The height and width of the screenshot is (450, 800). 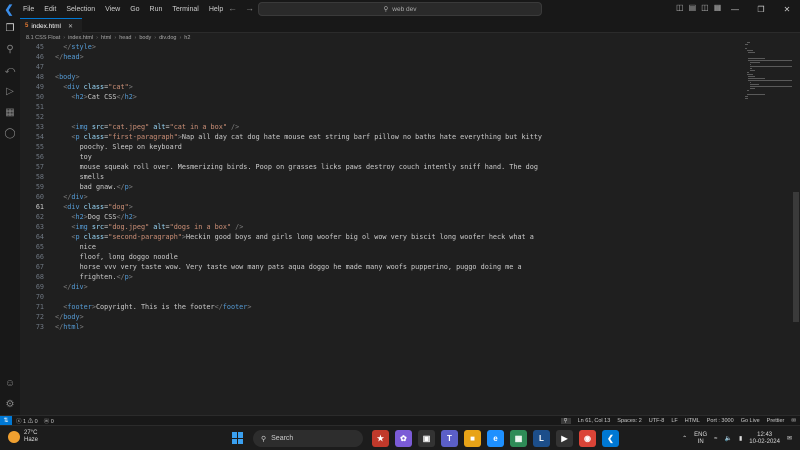 What do you see at coordinates (761, 9) in the screenshot?
I see `restore-icon: ❐` at bounding box center [761, 9].